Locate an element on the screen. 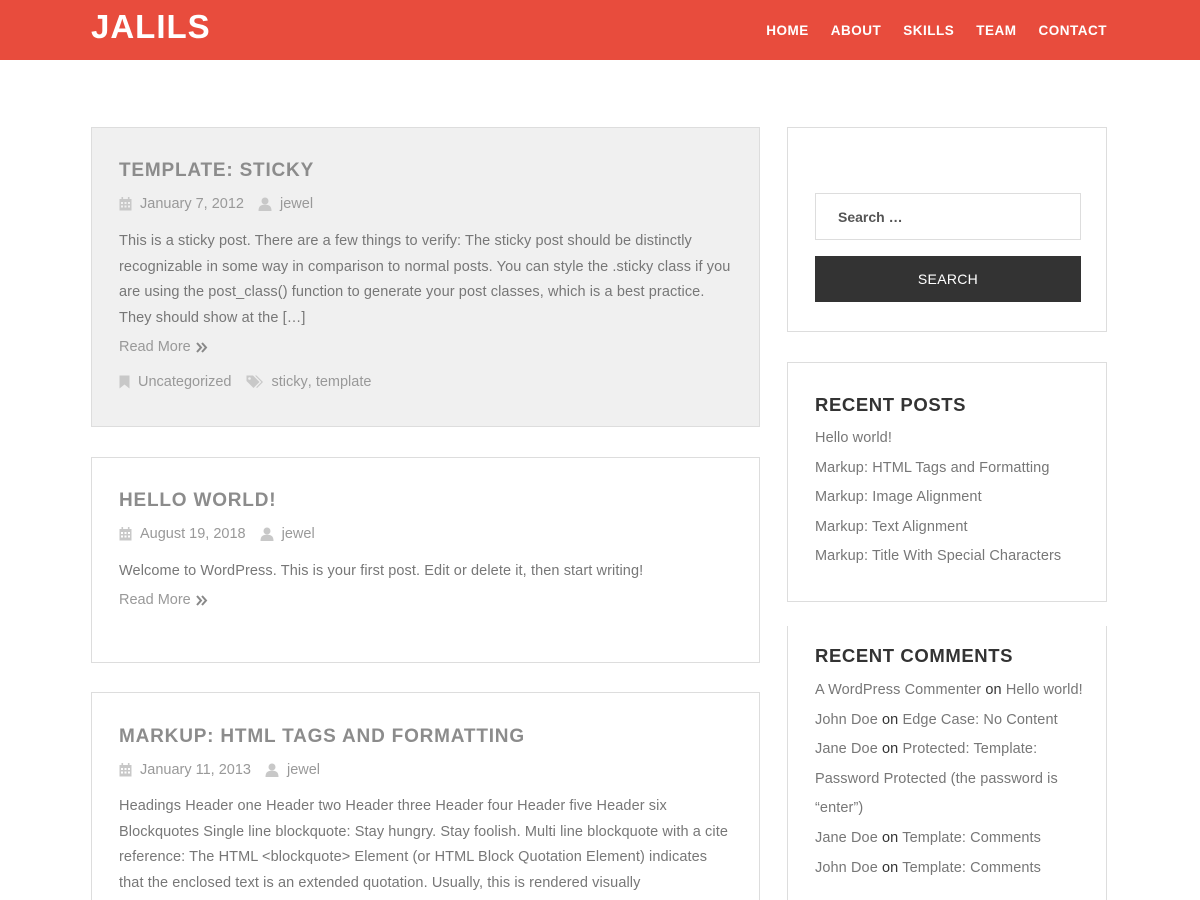 Image resolution: width=1200 pixels, height=900 pixels. recent-post-link: Markup: Text Alignment is located at coordinates (950, 528).